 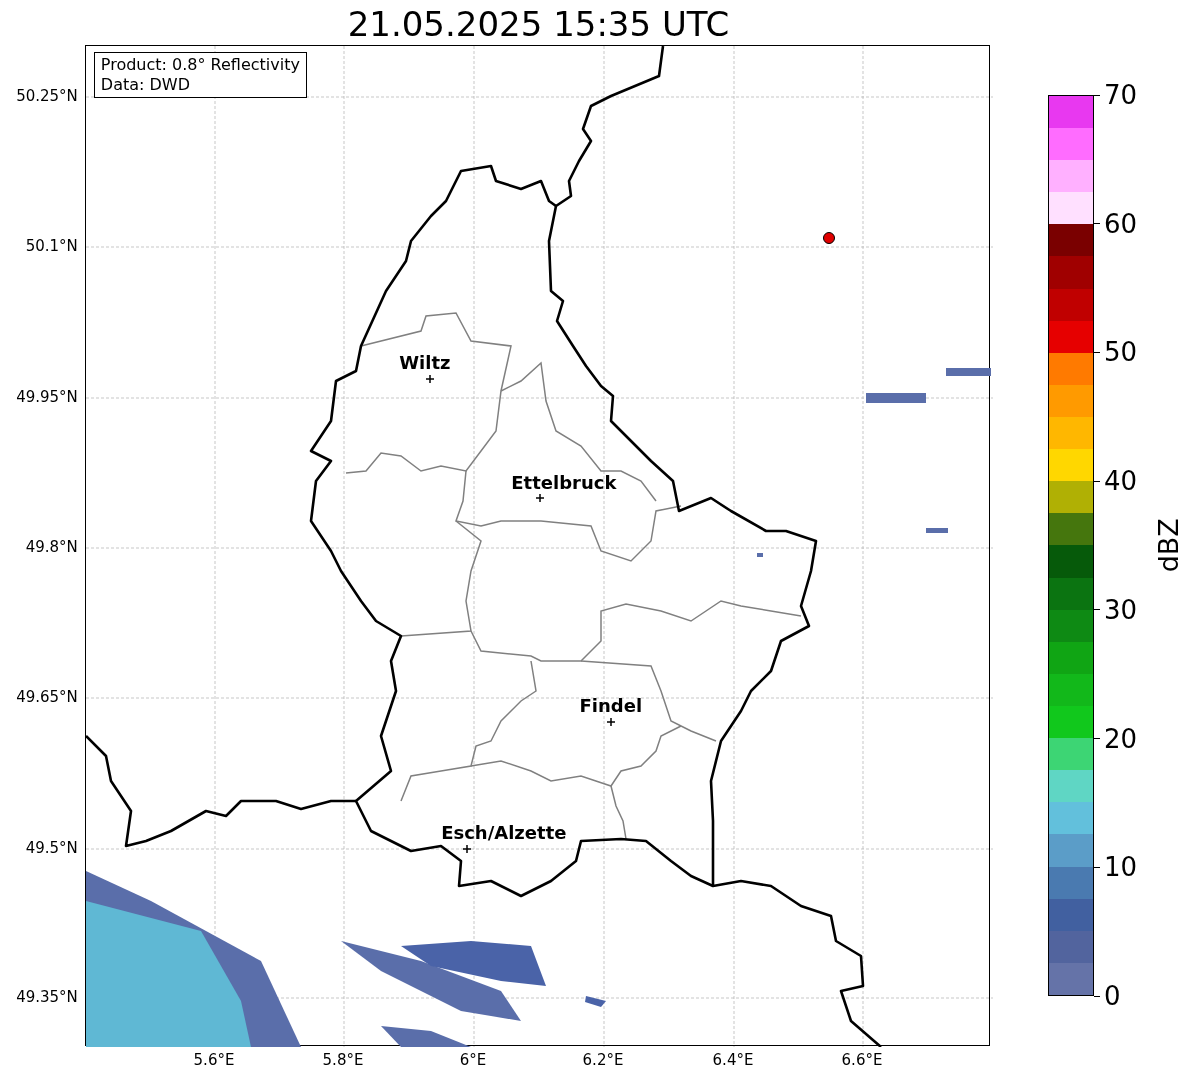 I want to click on latitude-label: 49.5°N, so click(x=51, y=848).